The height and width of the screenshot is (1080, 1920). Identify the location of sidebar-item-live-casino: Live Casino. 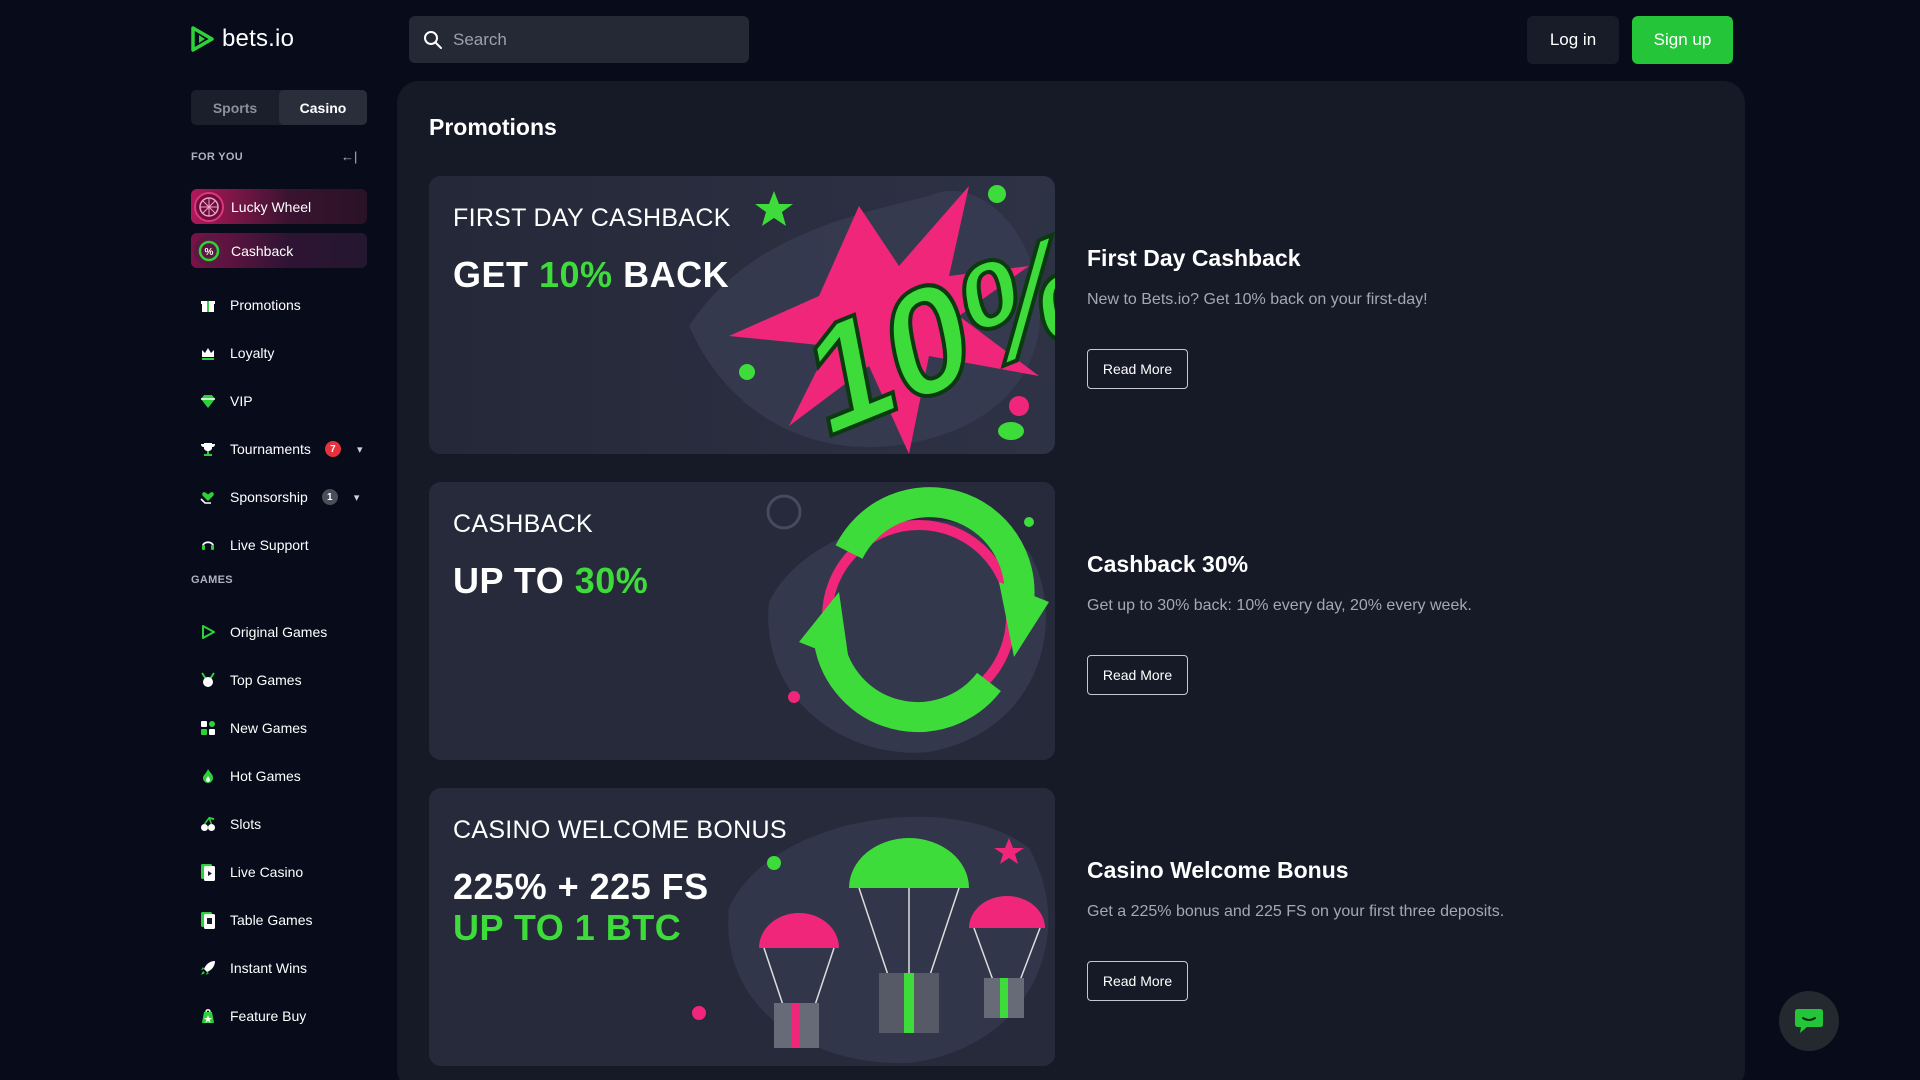
(279, 872).